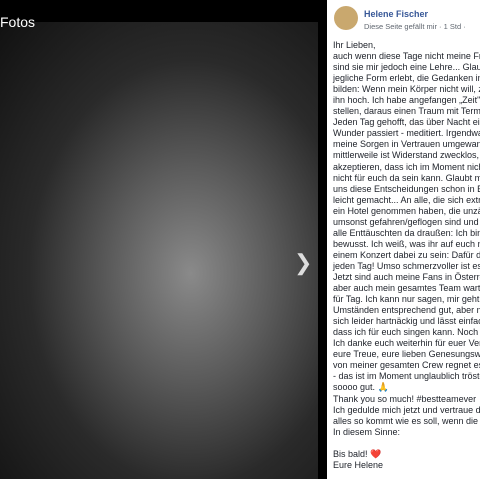  Describe the element at coordinates (406, 67) in the screenshot. I see `post-line: sind sie mir jedoch eine Lehre... Glaub` at that location.